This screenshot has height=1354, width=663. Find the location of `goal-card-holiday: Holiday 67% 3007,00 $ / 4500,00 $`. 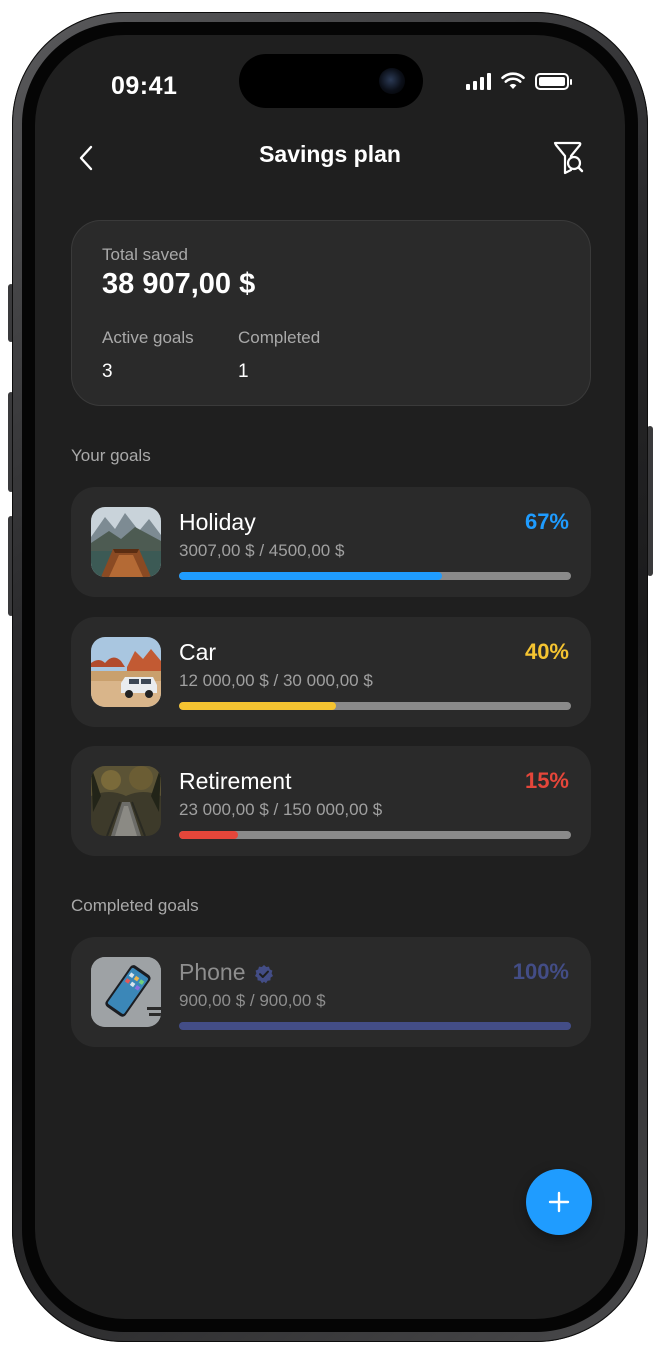

goal-card-holiday: Holiday 67% 3007,00 $ / 4500,00 $ is located at coordinates (331, 542).